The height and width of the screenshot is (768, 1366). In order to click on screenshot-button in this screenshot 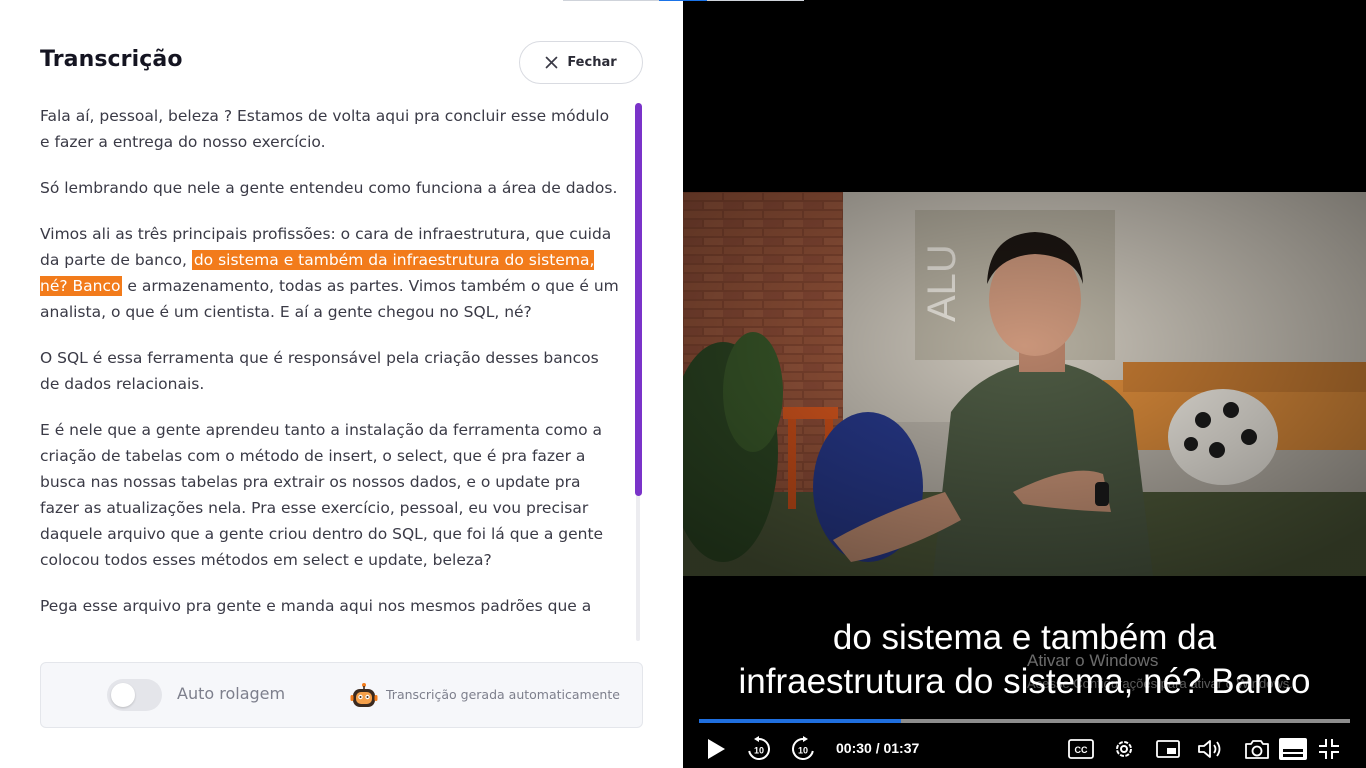, I will do `click(1257, 749)`.